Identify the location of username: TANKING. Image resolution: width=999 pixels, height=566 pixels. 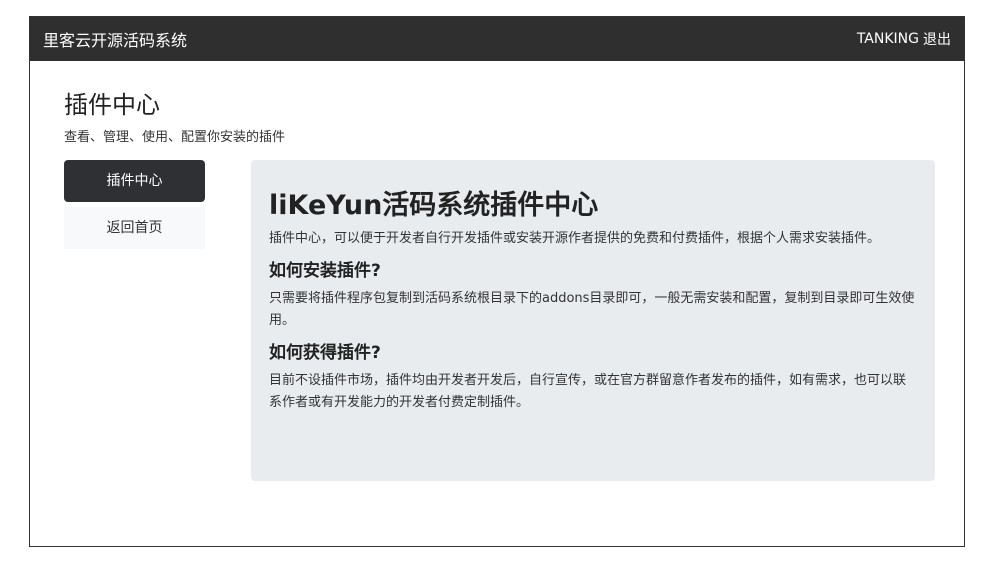
(887, 39).